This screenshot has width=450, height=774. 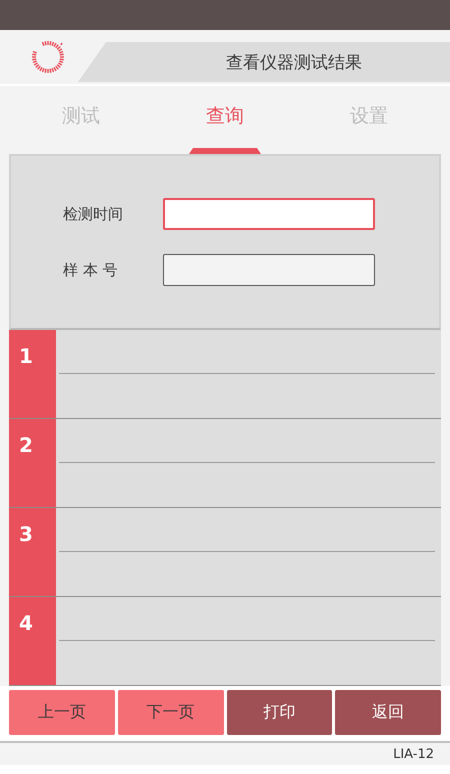 I want to click on row-number: 1, so click(x=32, y=374).